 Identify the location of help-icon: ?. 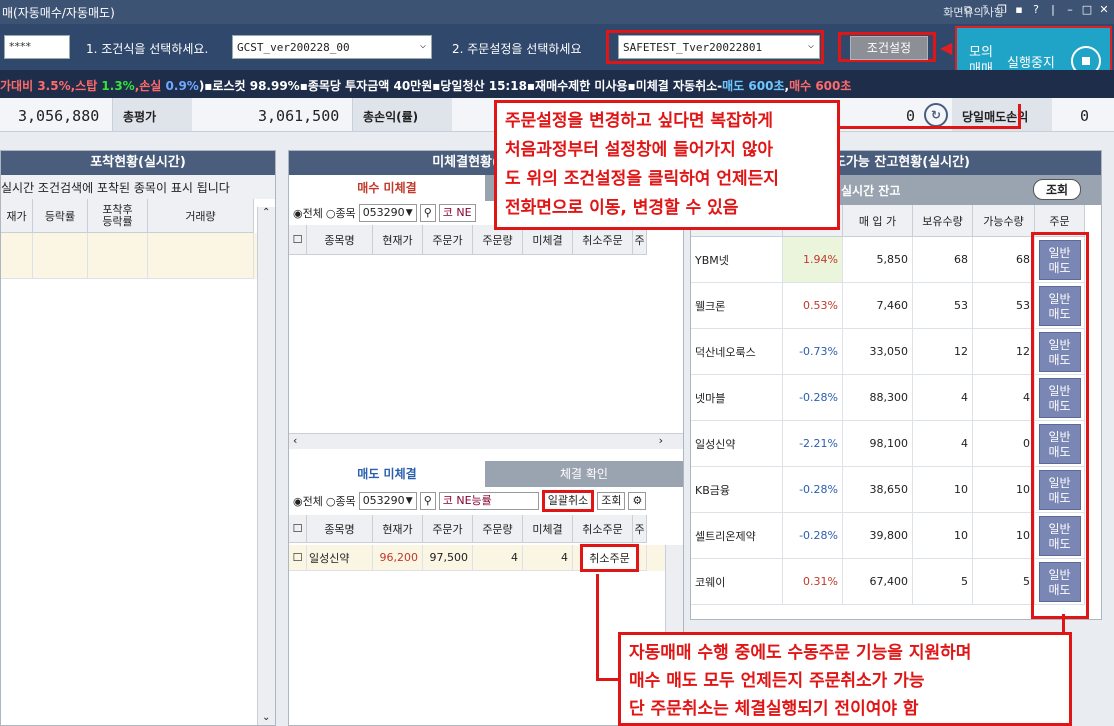
(1036, 10).